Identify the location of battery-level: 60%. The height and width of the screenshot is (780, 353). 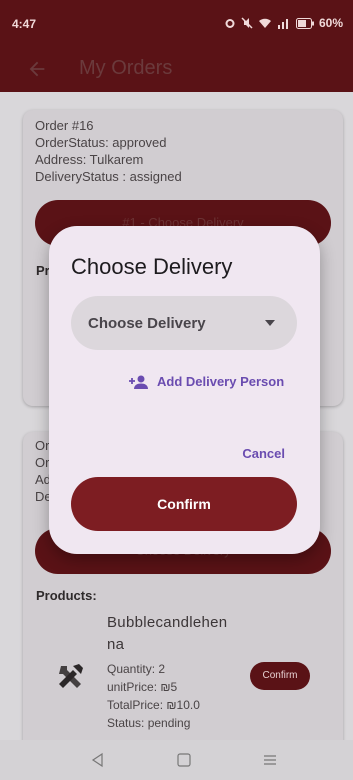
(330, 23).